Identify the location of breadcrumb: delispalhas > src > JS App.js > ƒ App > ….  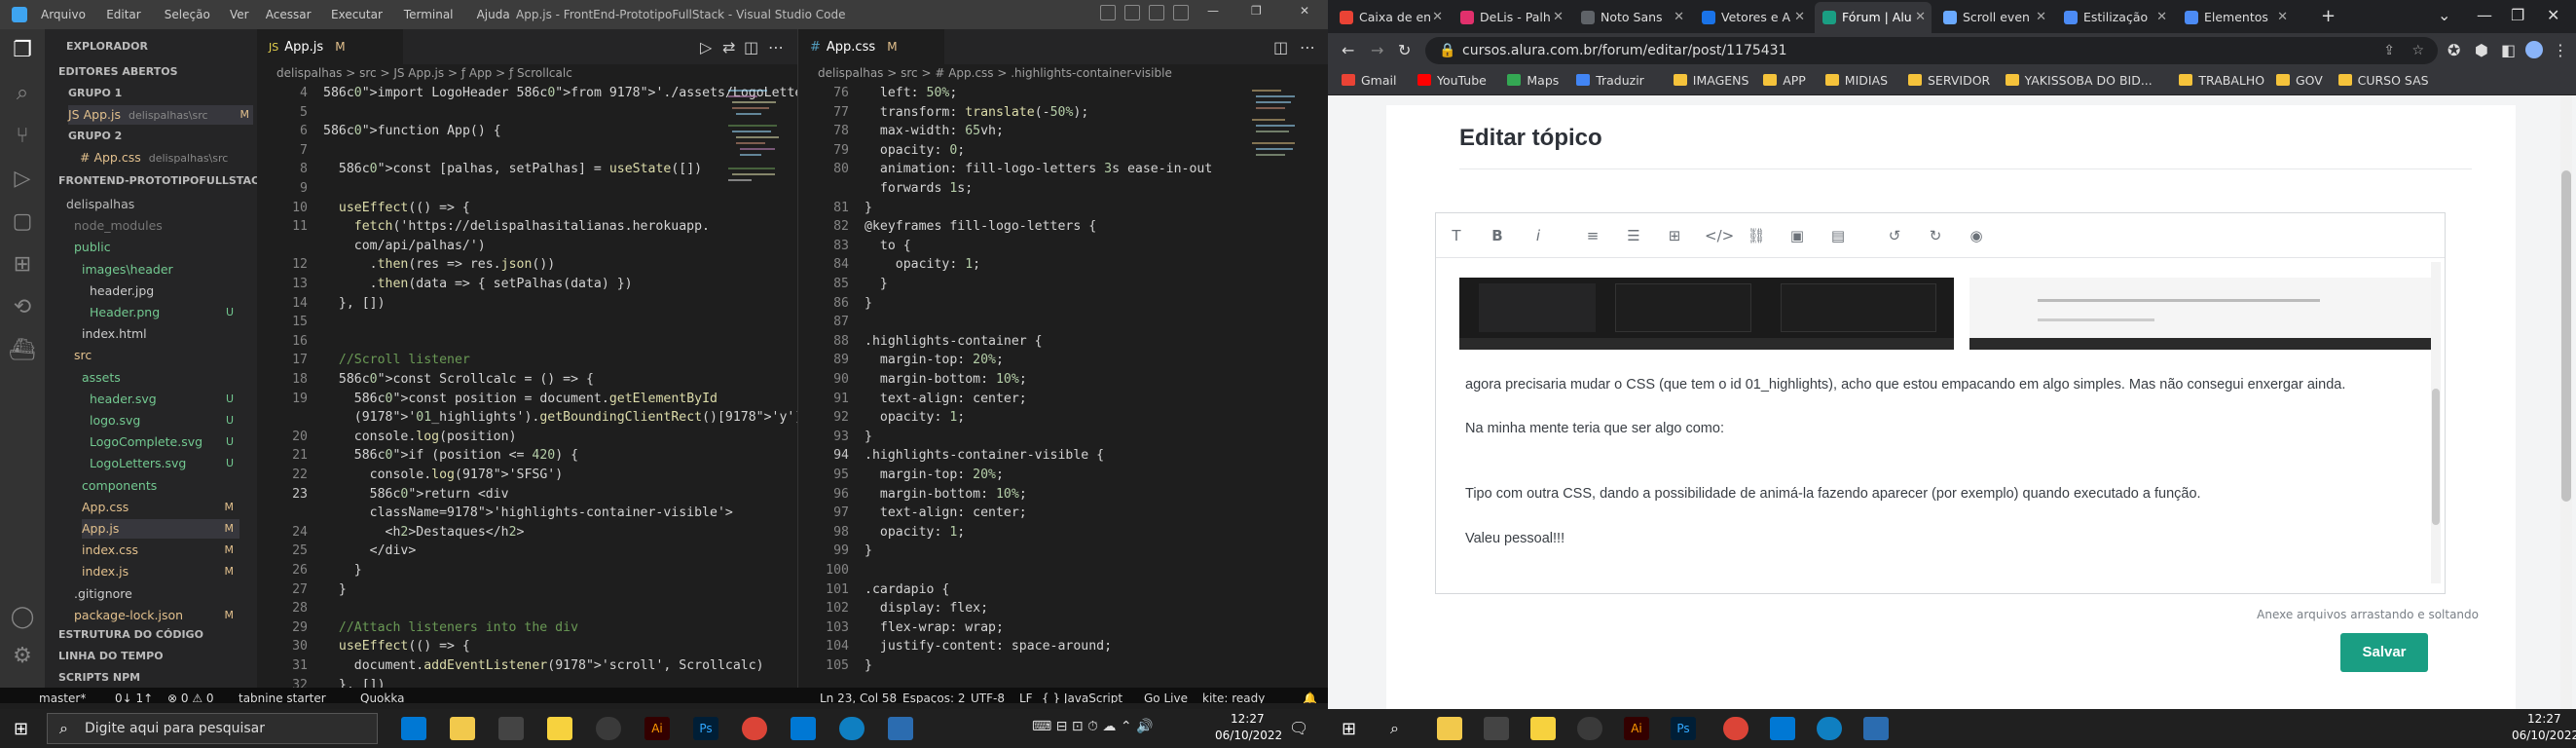
(424, 73).